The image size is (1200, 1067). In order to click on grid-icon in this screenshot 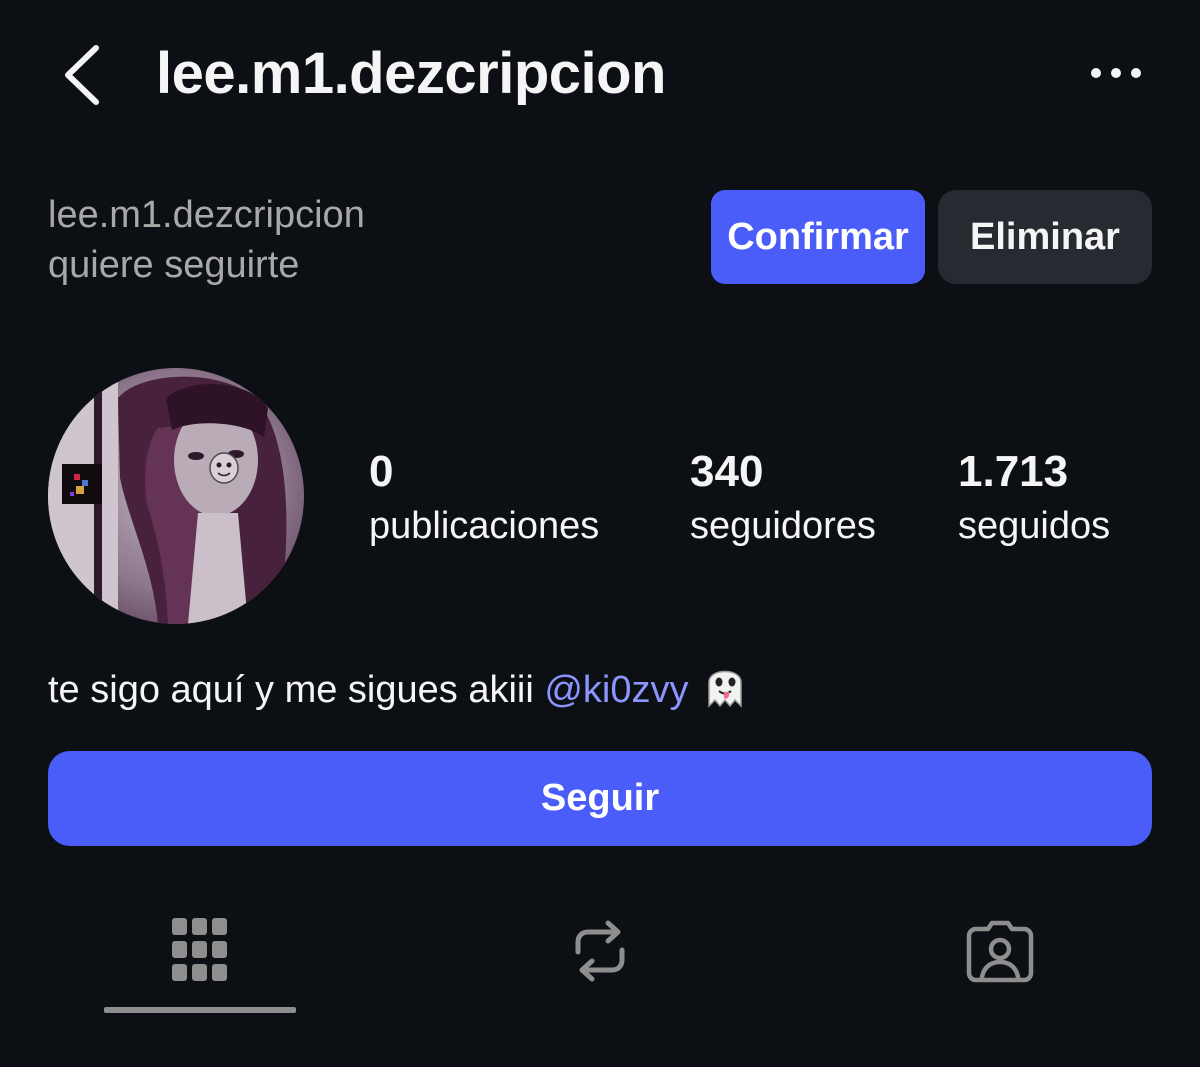, I will do `click(199, 949)`.